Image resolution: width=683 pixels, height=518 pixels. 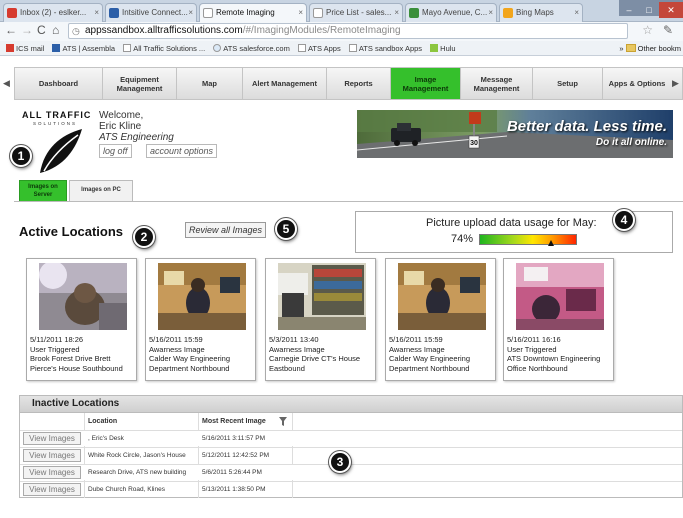 What do you see at coordinates (356, 12) in the screenshot?
I see `browser-tab: Price List - sales... ×` at bounding box center [356, 12].